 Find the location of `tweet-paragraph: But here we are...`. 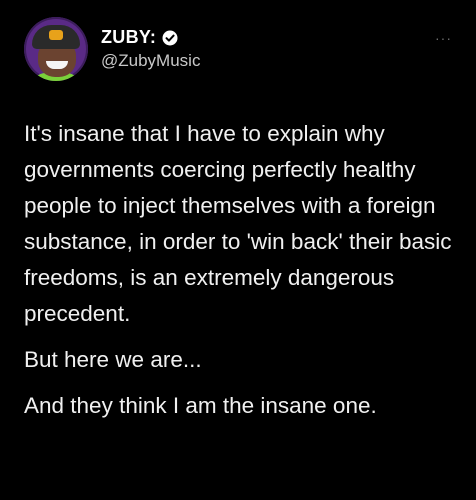

tweet-paragraph: But here we are... is located at coordinates (113, 359).